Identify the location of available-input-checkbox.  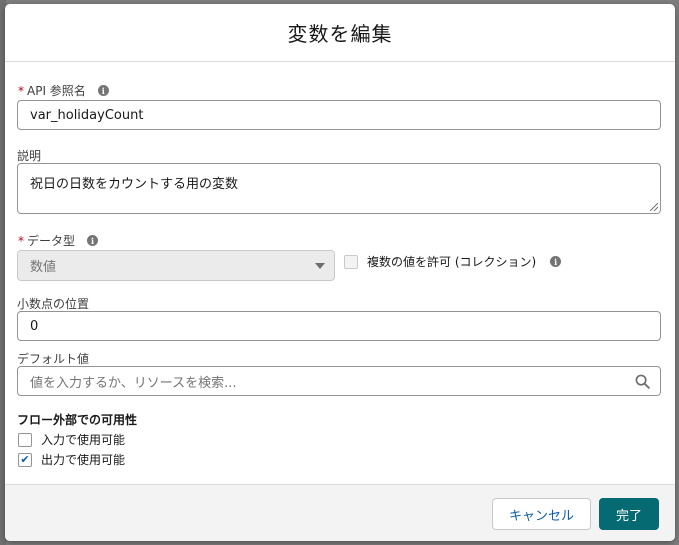
(25, 439).